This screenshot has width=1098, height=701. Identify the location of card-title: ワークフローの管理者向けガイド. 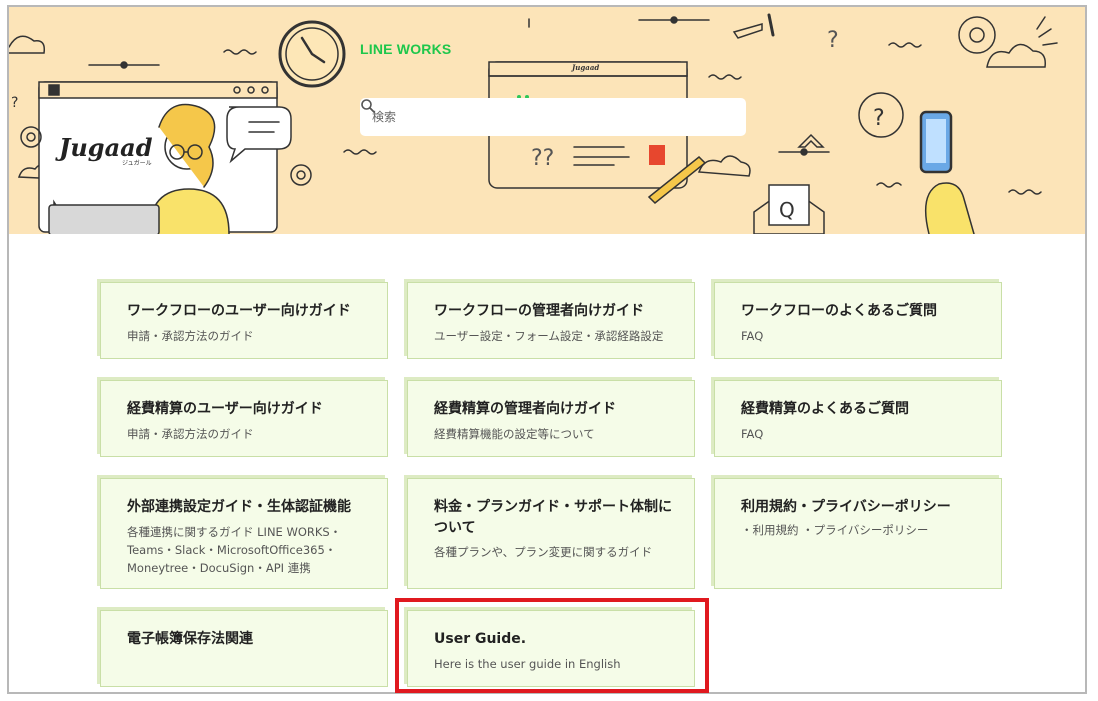
(539, 311).